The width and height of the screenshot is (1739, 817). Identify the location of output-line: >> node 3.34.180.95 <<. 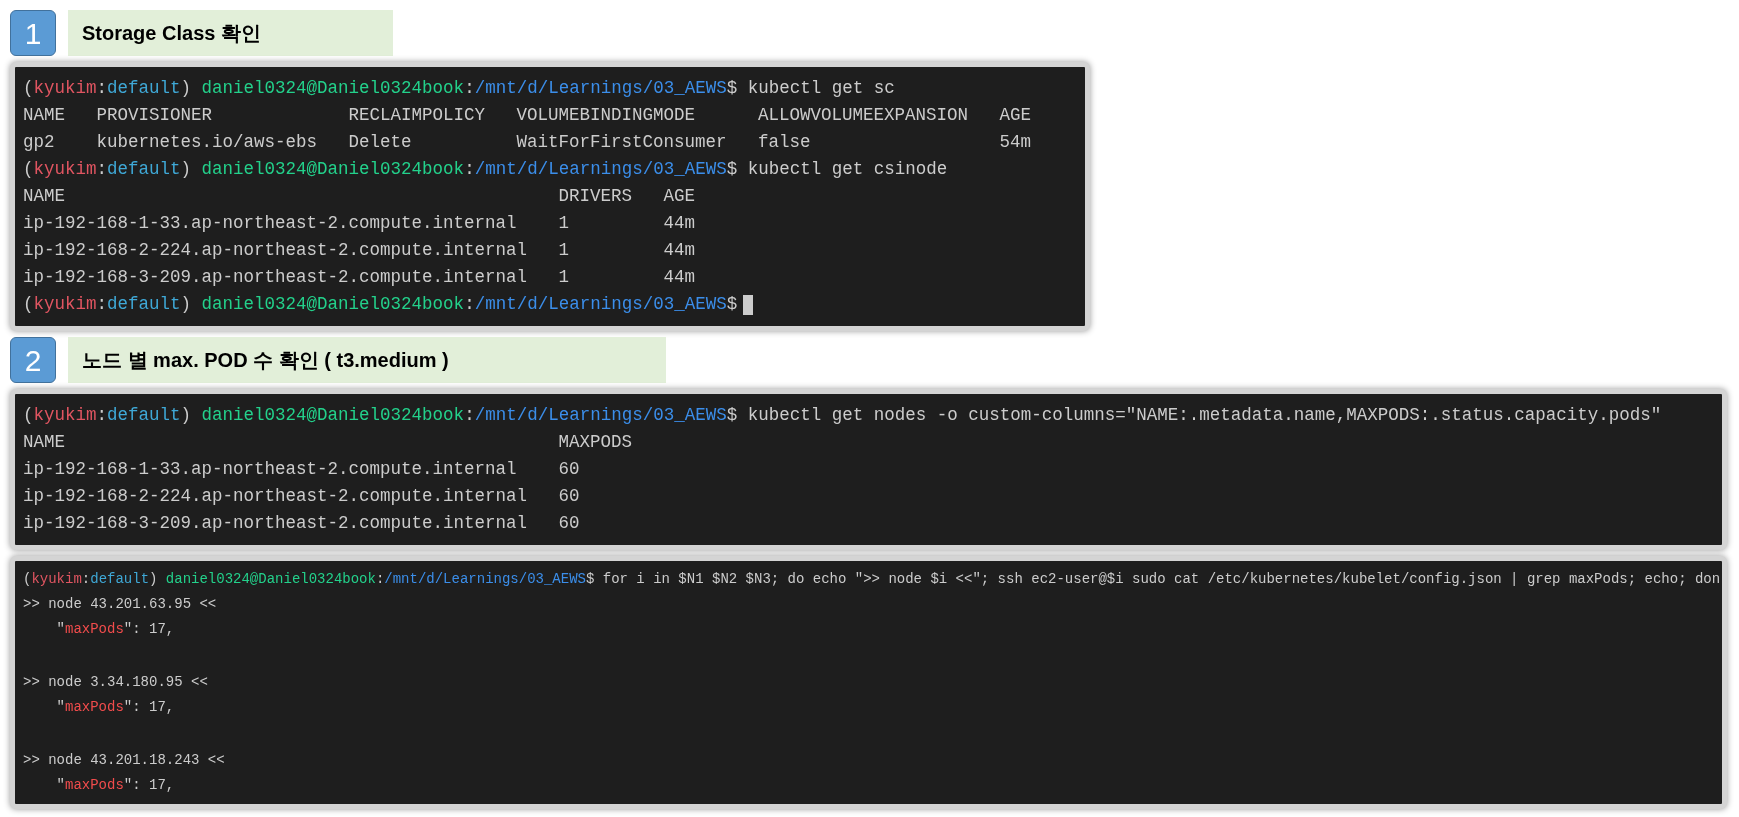
(116, 682).